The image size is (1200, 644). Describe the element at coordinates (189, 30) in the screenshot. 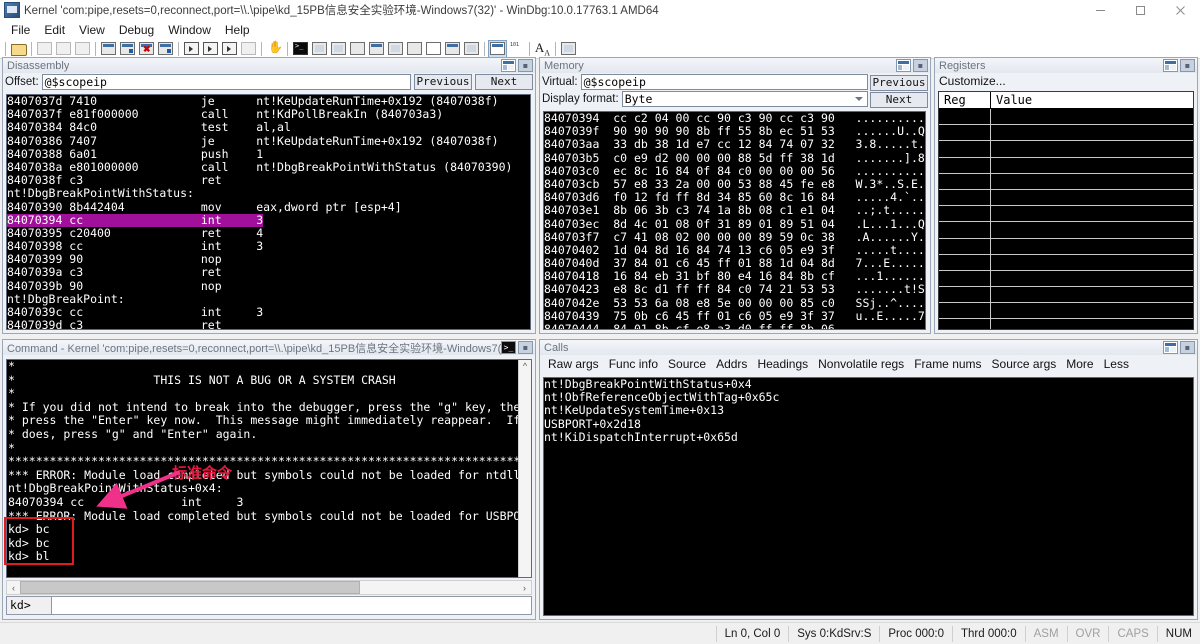

I see `menu-window: Window` at that location.